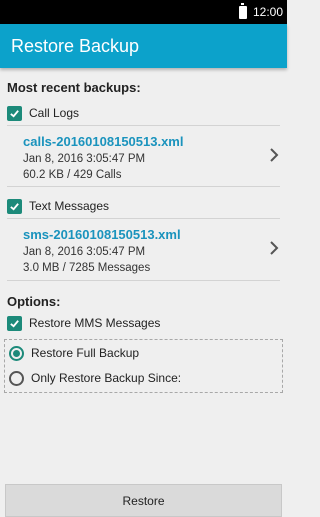 This screenshot has height=517, width=320. What do you see at coordinates (84, 159) in the screenshot?
I see `call-logs-file-date: Jan 8, 2016 3:05:47 PM` at bounding box center [84, 159].